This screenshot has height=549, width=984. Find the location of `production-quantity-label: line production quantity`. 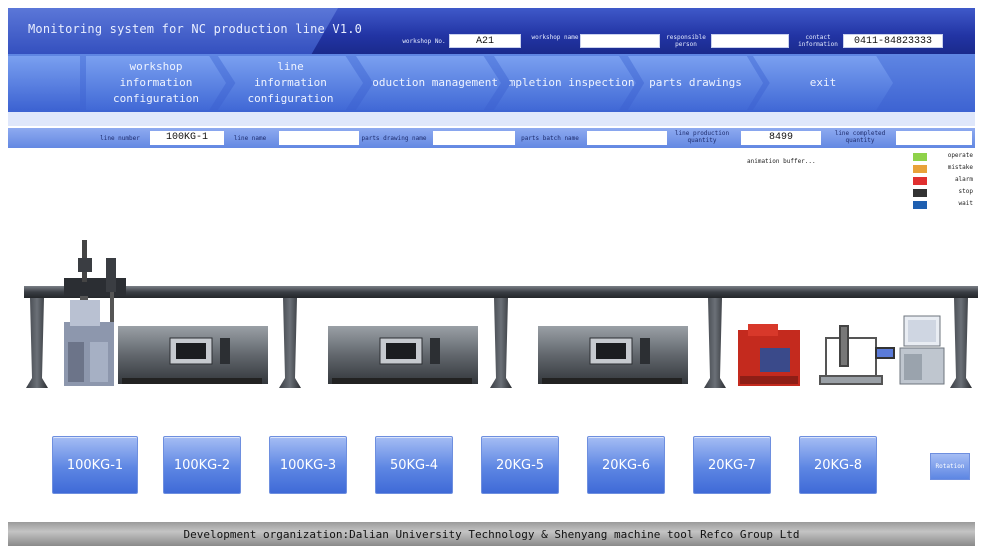

production-quantity-label: line production quantity is located at coordinates (702, 137).